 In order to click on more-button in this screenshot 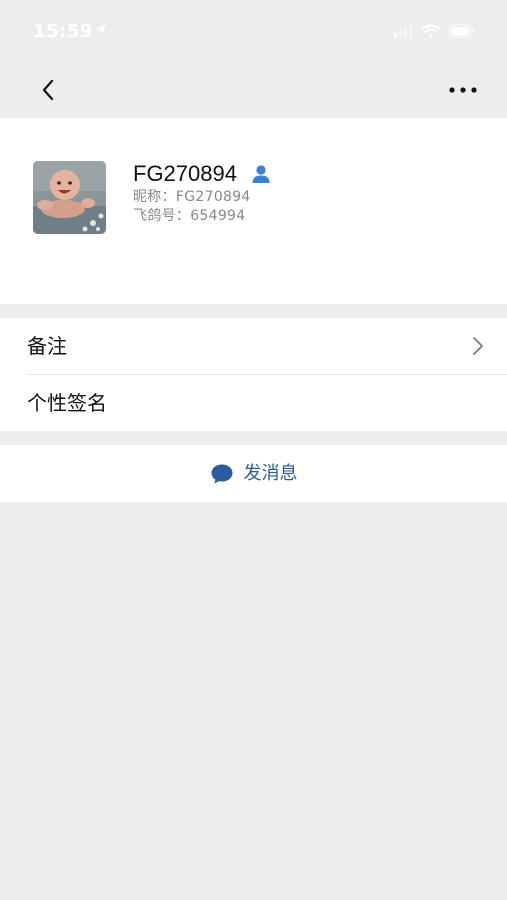, I will do `click(463, 90)`.